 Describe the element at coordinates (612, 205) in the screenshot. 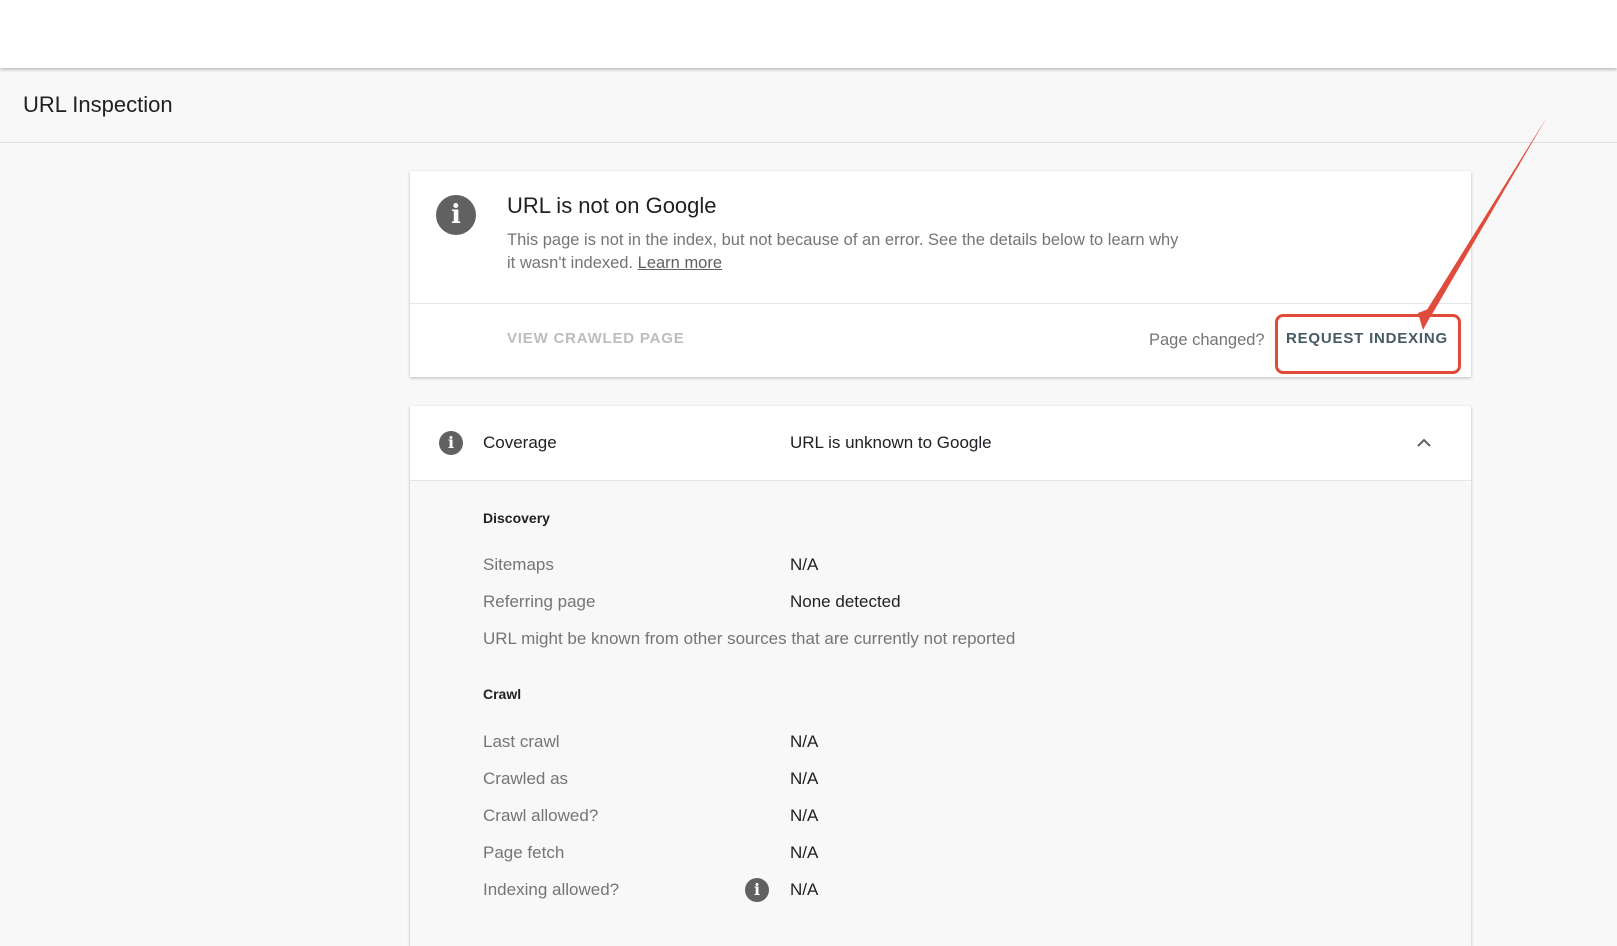

I see `status-title: URL is not on Google` at that location.